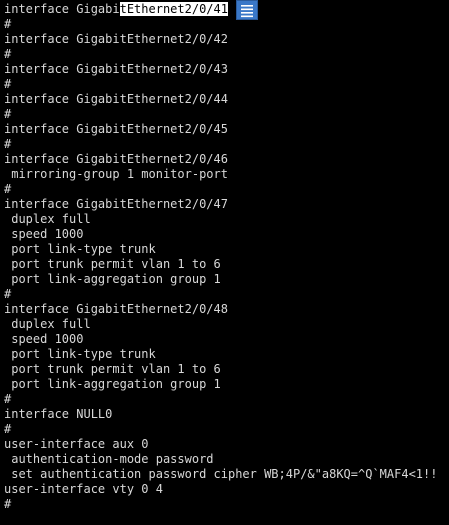 The width and height of the screenshot is (449, 525). Describe the element at coordinates (116, 309) in the screenshot. I see `config-line: interface GigabitEthernet2/0/48` at that location.